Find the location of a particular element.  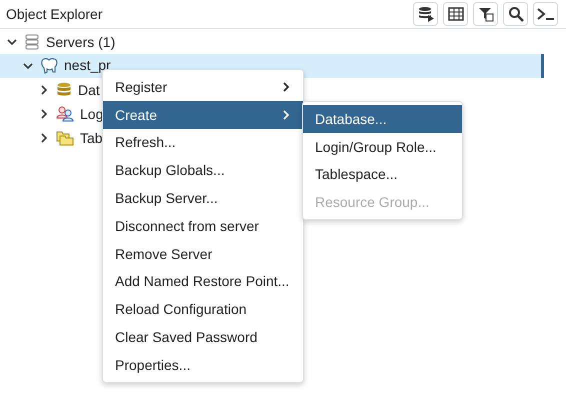

terminal-button is located at coordinates (545, 14).